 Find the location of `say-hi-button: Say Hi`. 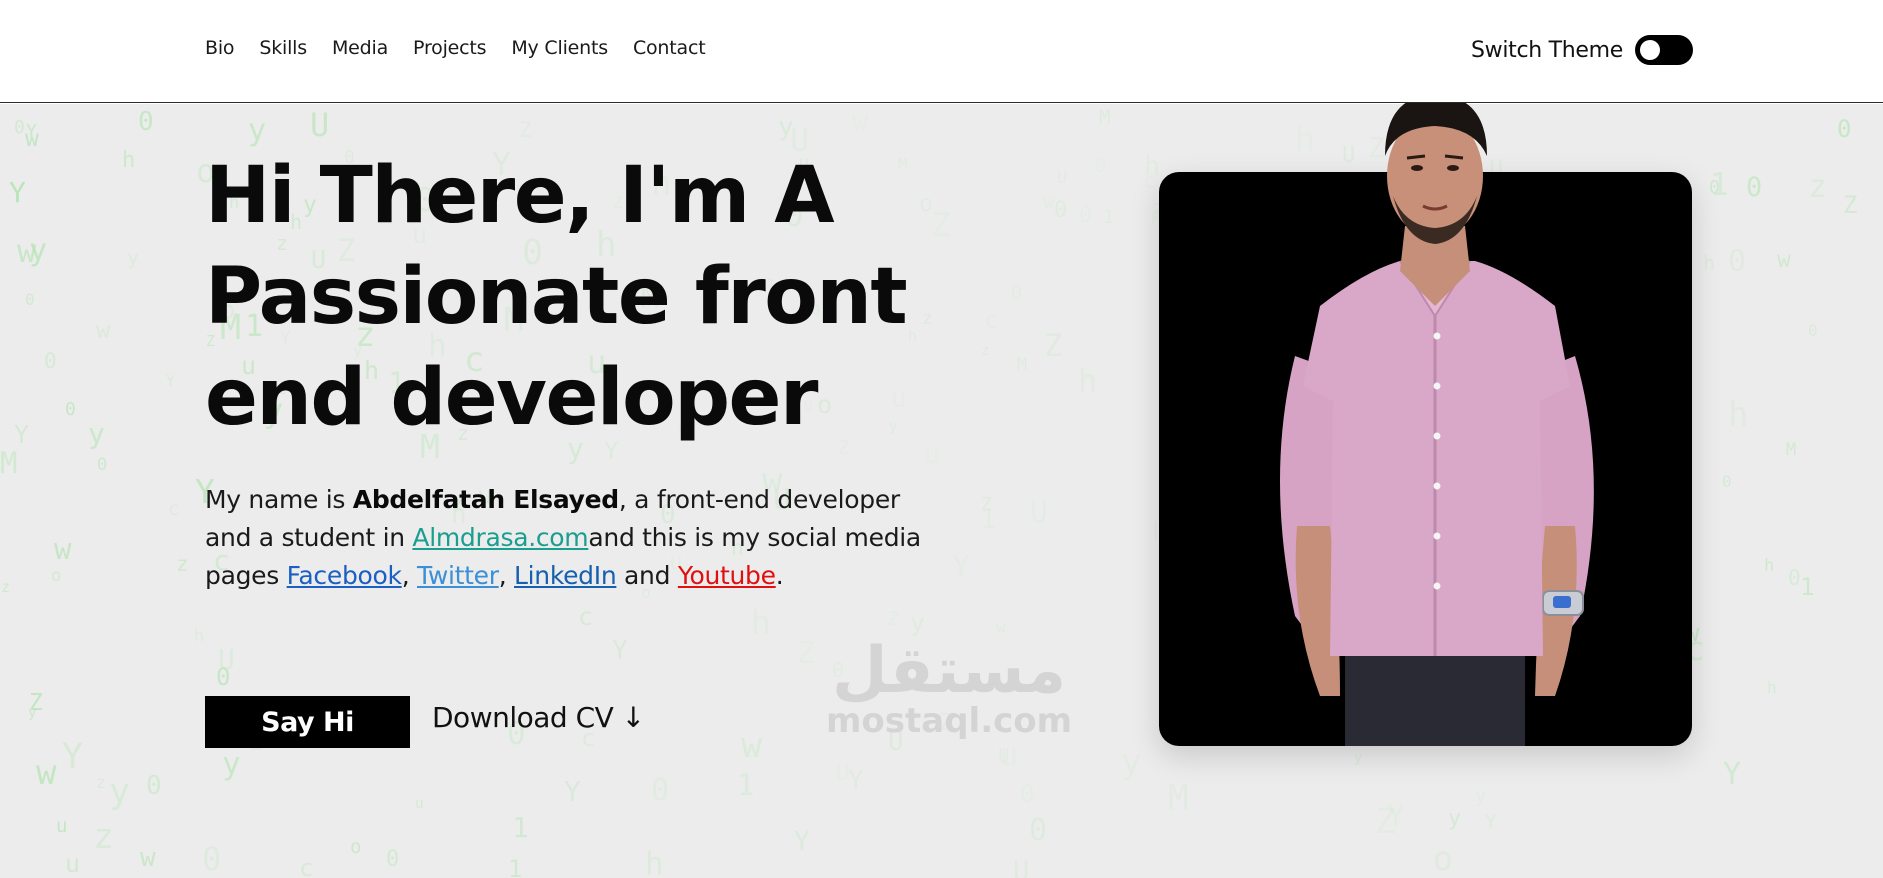

say-hi-button: Say Hi is located at coordinates (307, 722).